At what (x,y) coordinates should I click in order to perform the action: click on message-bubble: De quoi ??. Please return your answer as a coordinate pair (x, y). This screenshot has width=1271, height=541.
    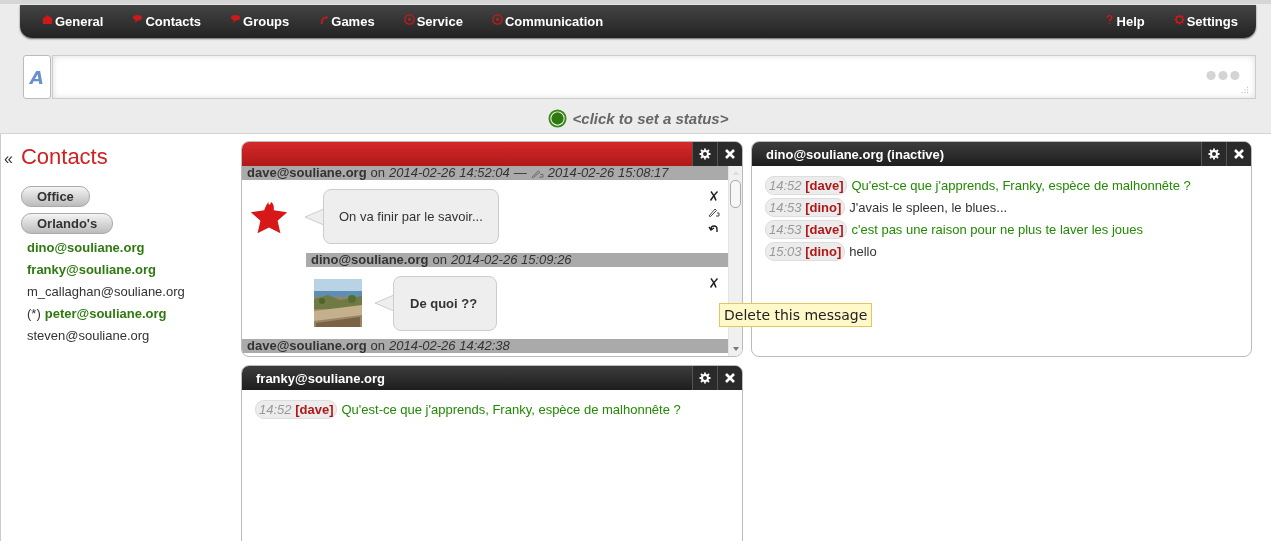
    Looking at the image, I should click on (445, 303).